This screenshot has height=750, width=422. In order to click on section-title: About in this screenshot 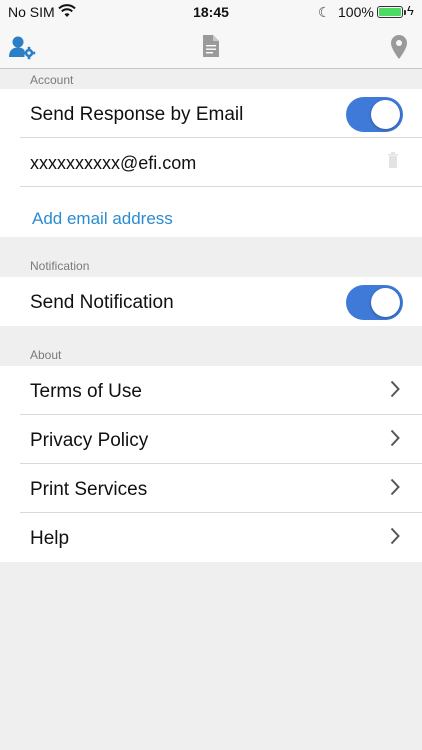, I will do `click(46, 355)`.